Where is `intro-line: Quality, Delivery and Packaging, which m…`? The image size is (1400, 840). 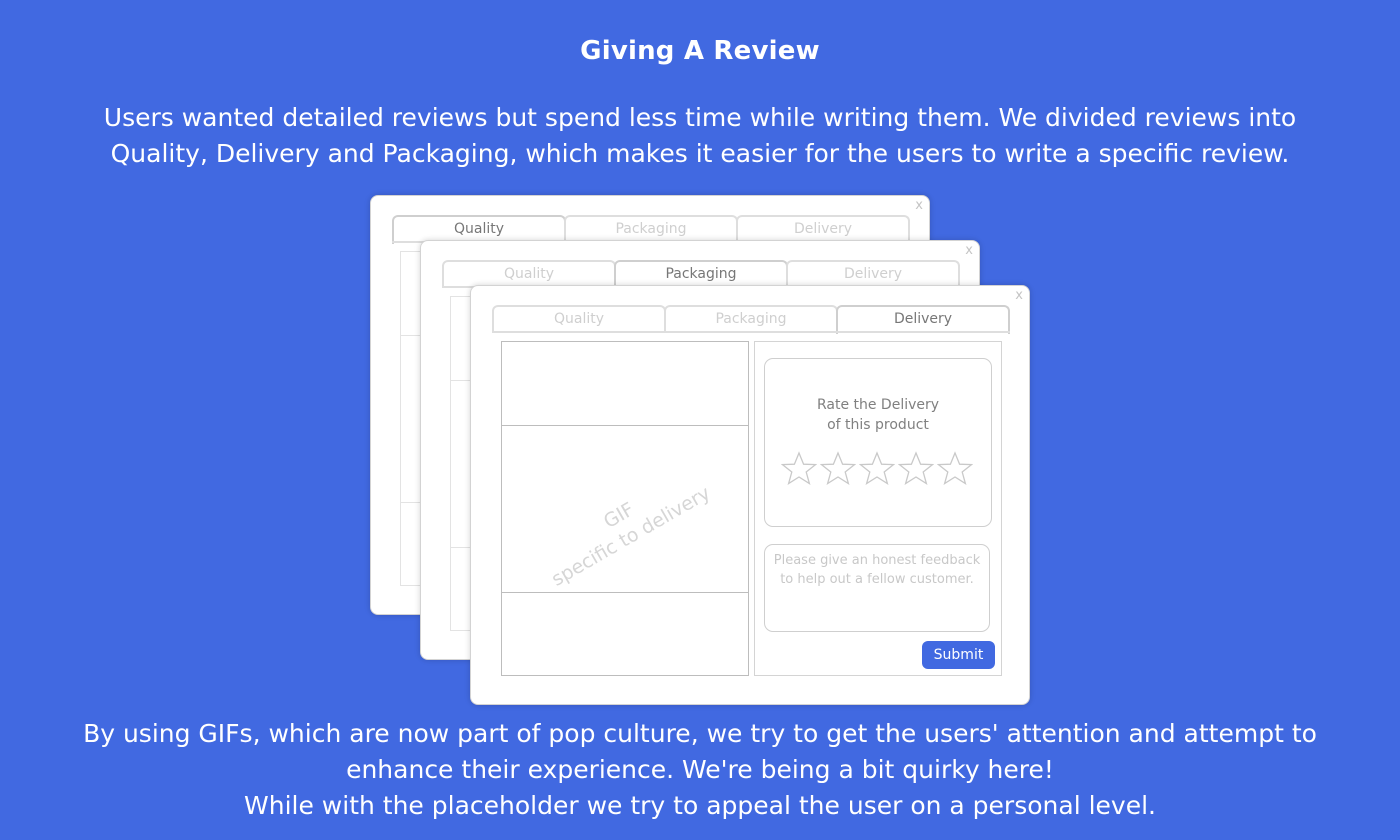 intro-line: Quality, Delivery and Packaging, which m… is located at coordinates (700, 153).